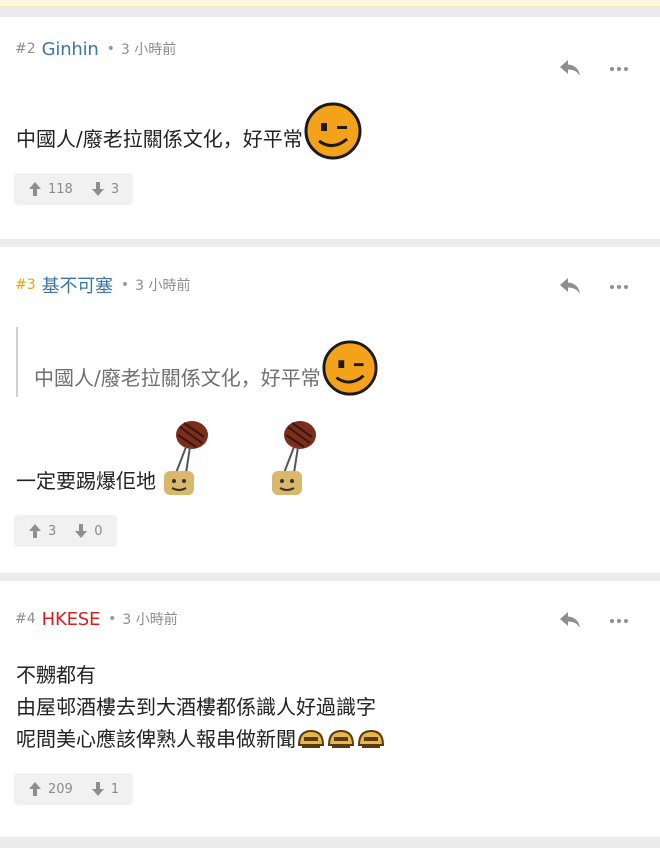  What do you see at coordinates (177, 378) in the screenshot?
I see `quote-text: 中國人/廢老拉關係文化，好平常` at bounding box center [177, 378].